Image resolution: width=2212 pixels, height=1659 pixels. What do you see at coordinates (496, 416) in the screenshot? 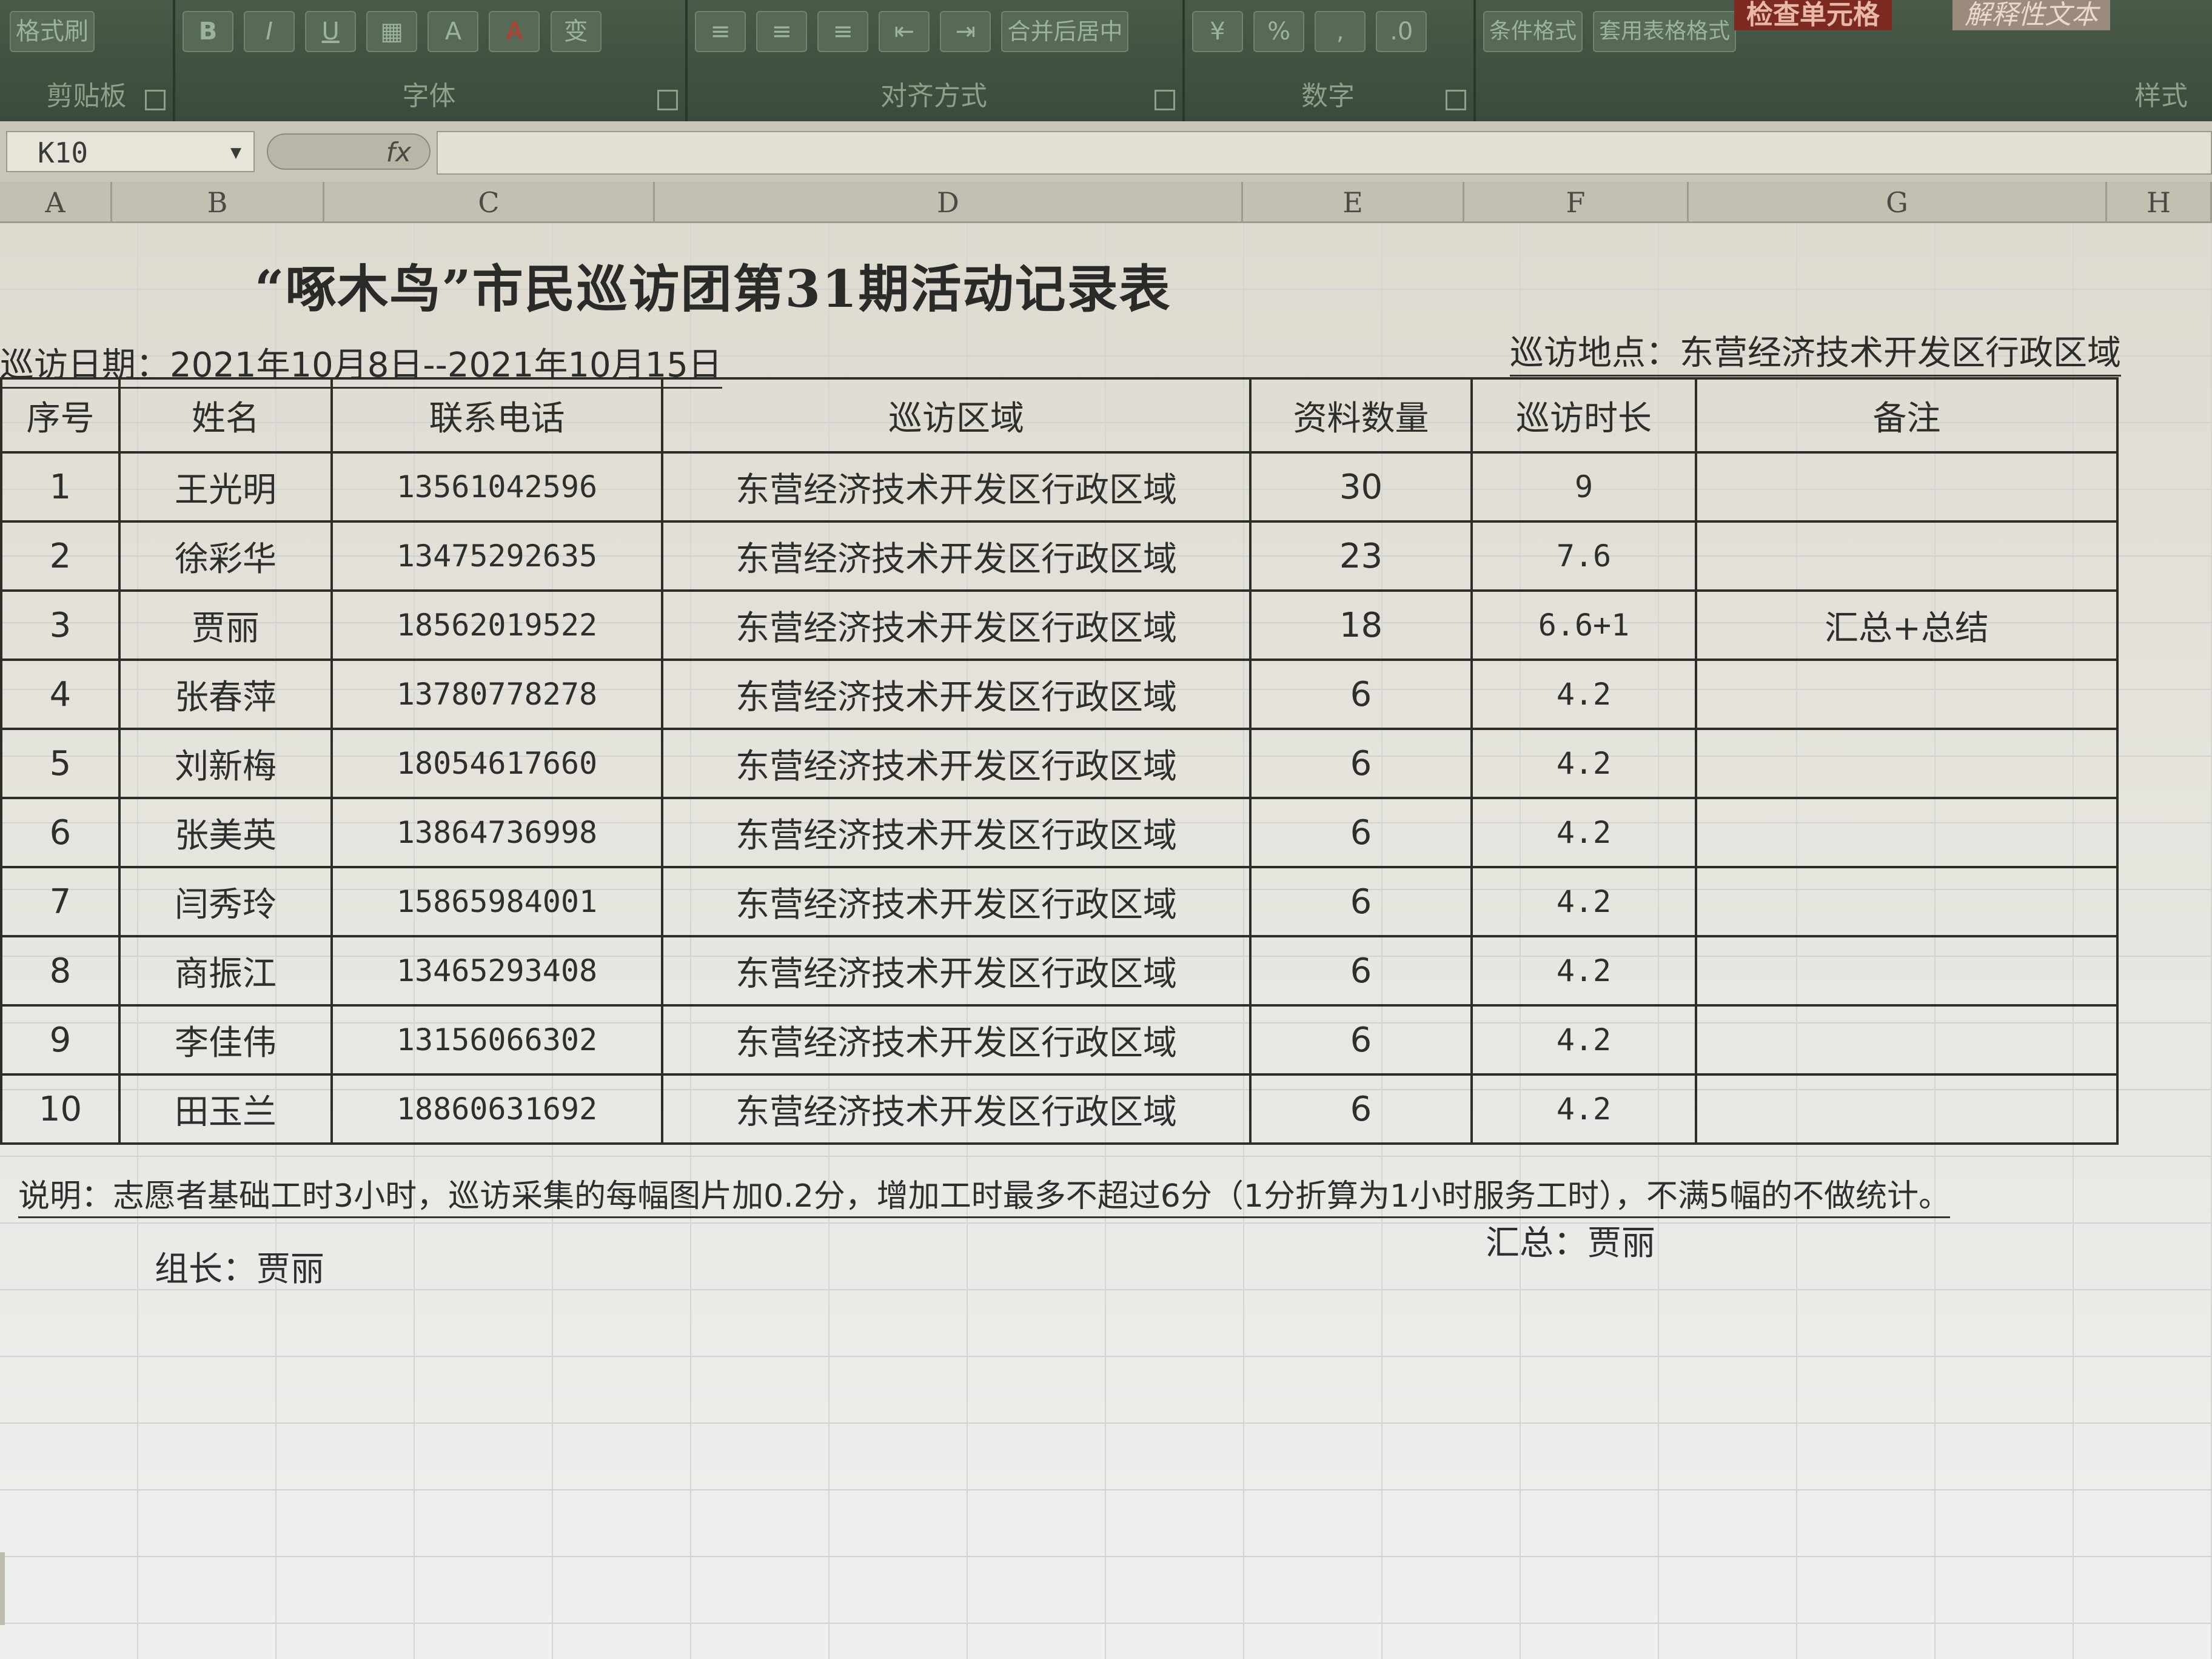
I see `header-phone: 联系电话` at bounding box center [496, 416].